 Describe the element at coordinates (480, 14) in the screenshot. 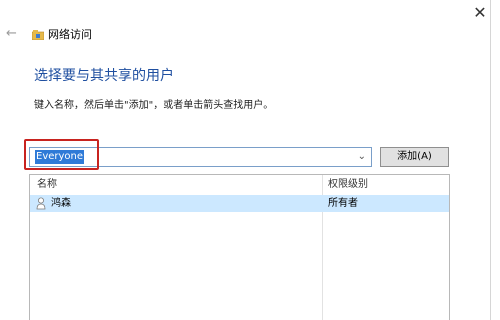

I see `close-button: ✕` at that location.